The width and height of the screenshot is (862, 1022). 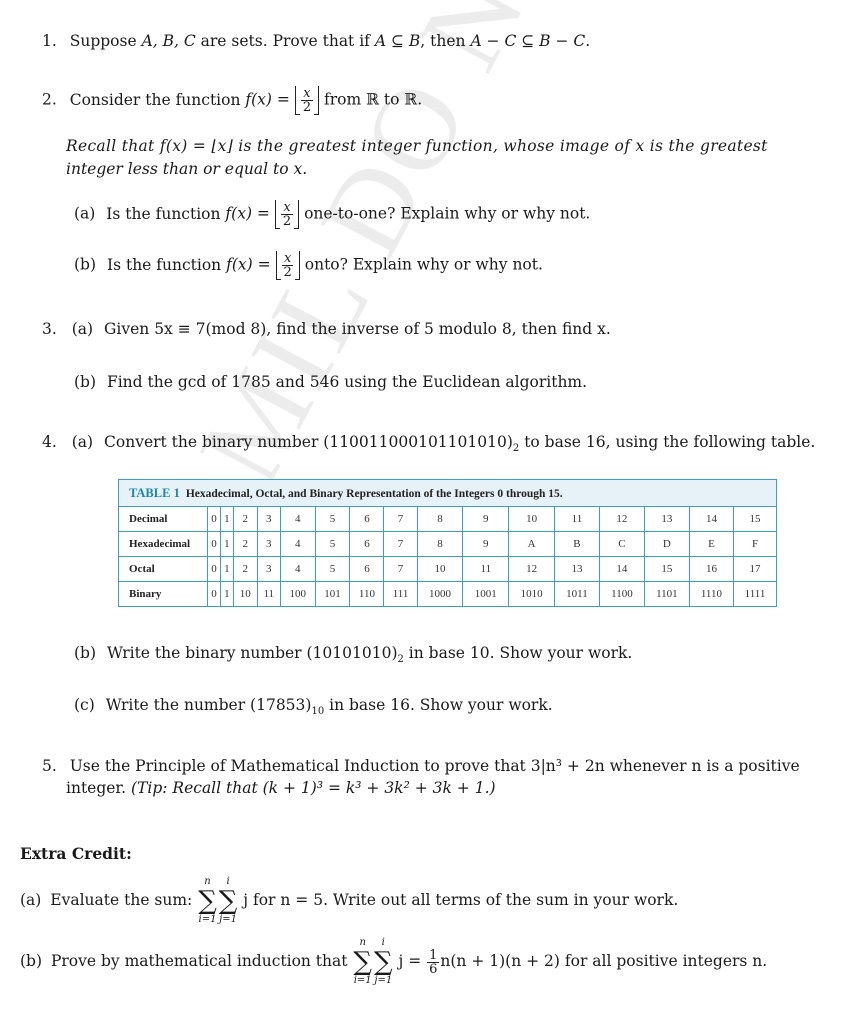 I want to click on problem-number: 3., so click(x=49, y=329).